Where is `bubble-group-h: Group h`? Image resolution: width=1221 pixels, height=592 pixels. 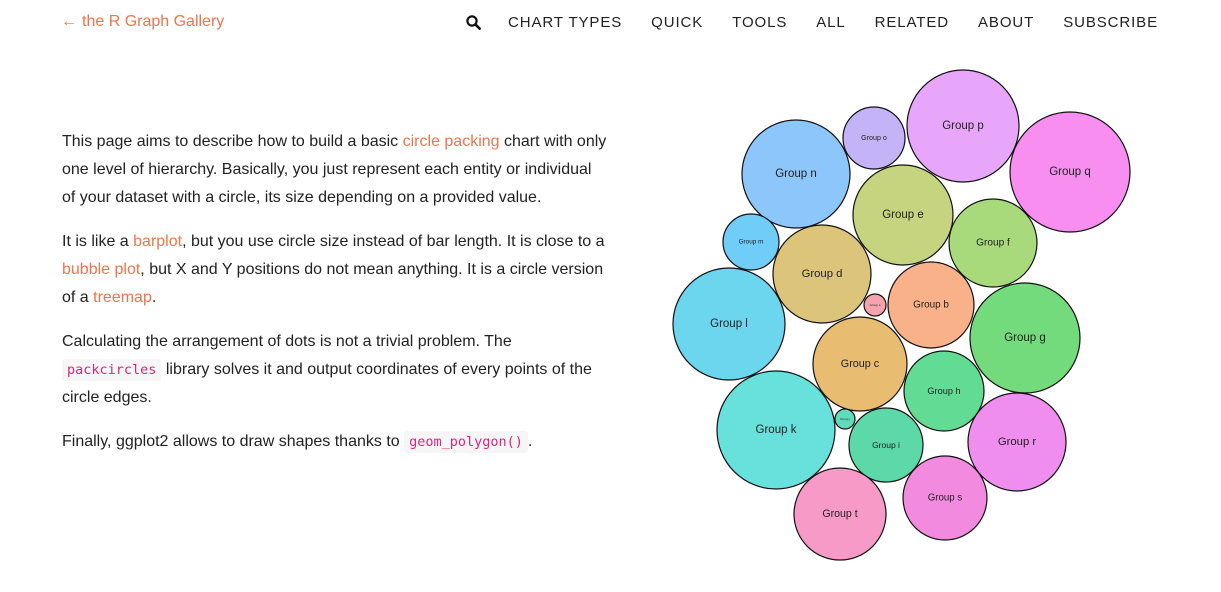 bubble-group-h: Group h is located at coordinates (944, 391).